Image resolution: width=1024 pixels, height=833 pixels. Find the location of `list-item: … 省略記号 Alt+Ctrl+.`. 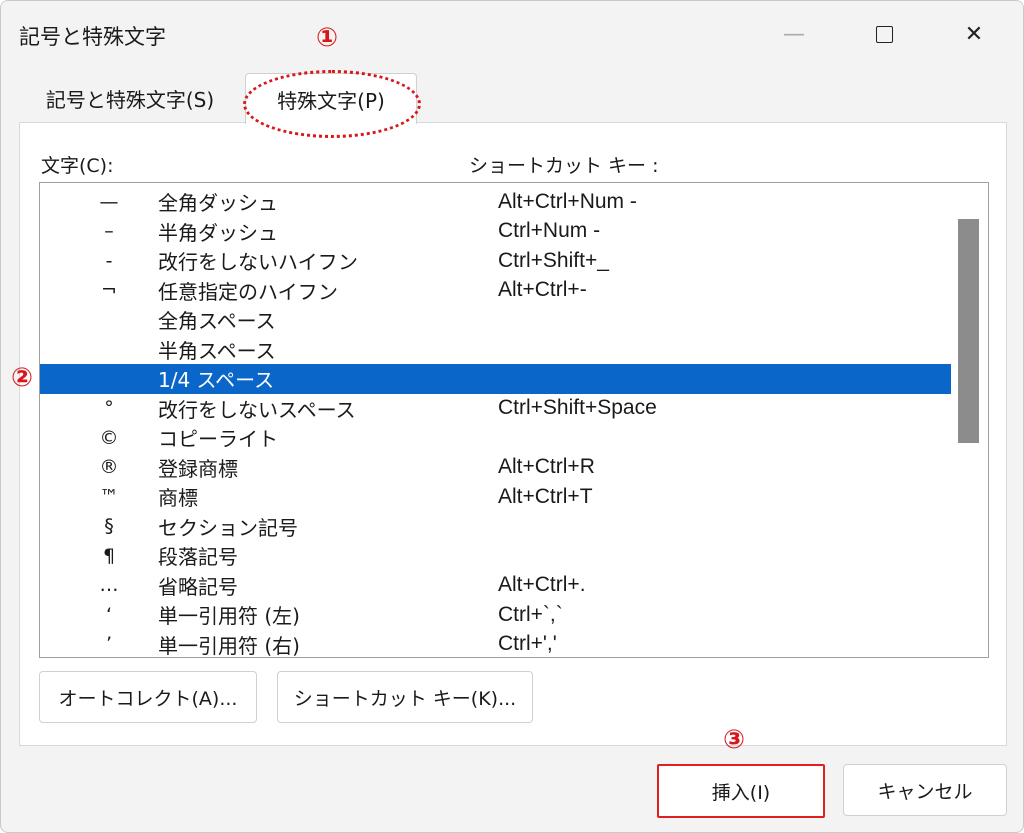

list-item: … 省略記号 Alt+Ctrl+. is located at coordinates (495, 586).